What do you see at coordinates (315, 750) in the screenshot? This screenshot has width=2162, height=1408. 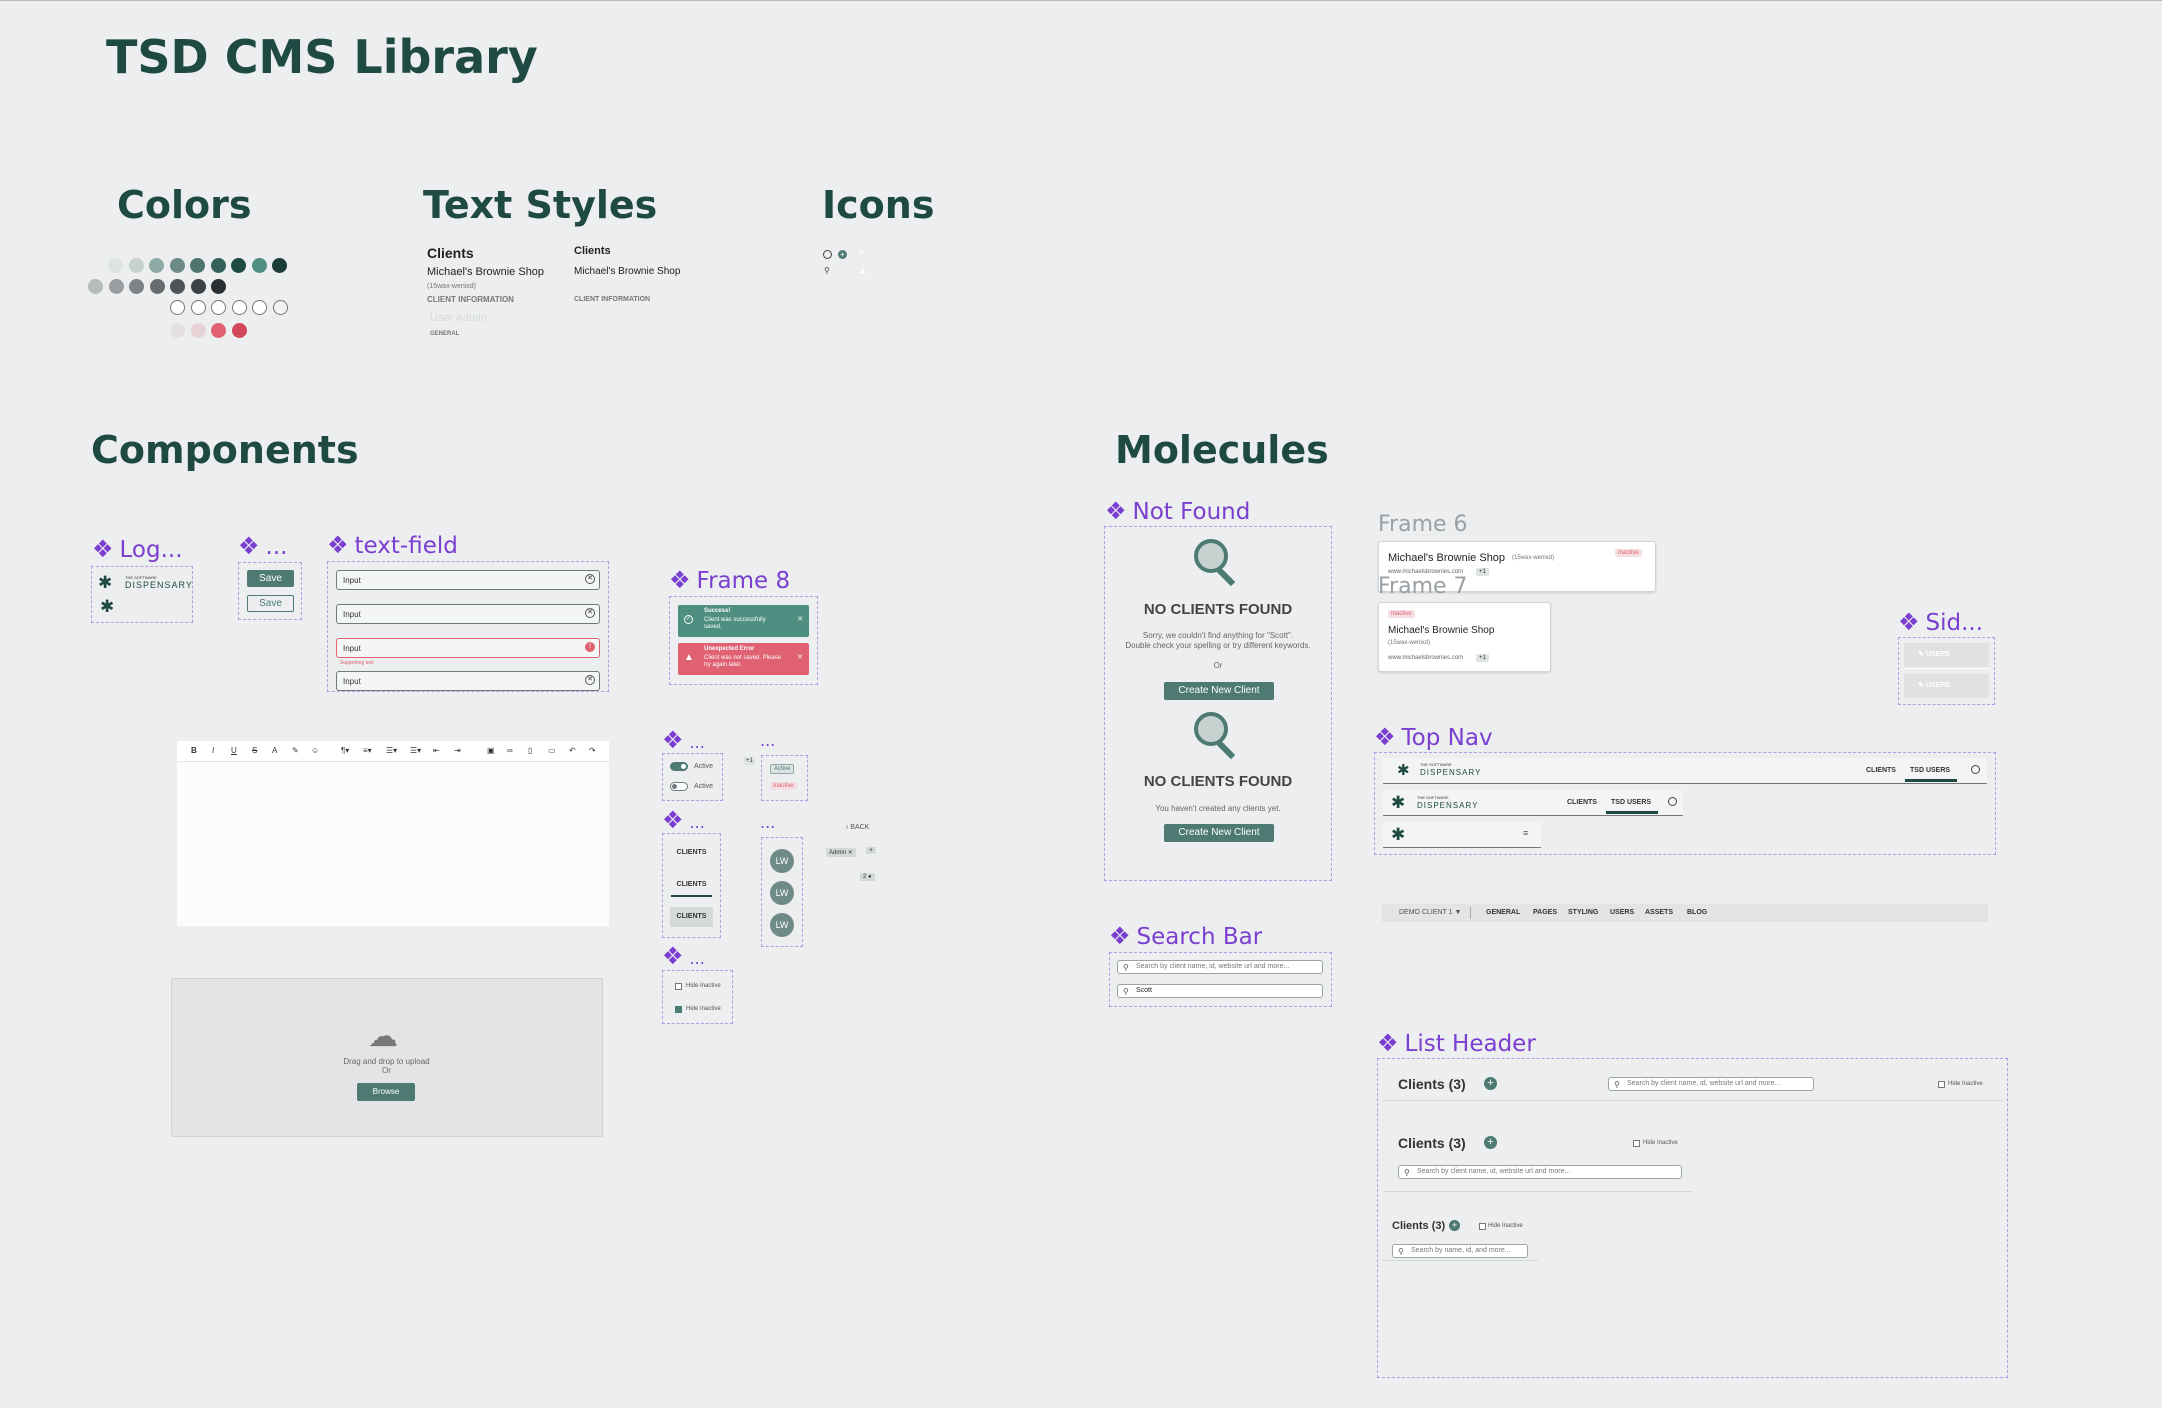 I see `emoji-icon: ☺` at bounding box center [315, 750].